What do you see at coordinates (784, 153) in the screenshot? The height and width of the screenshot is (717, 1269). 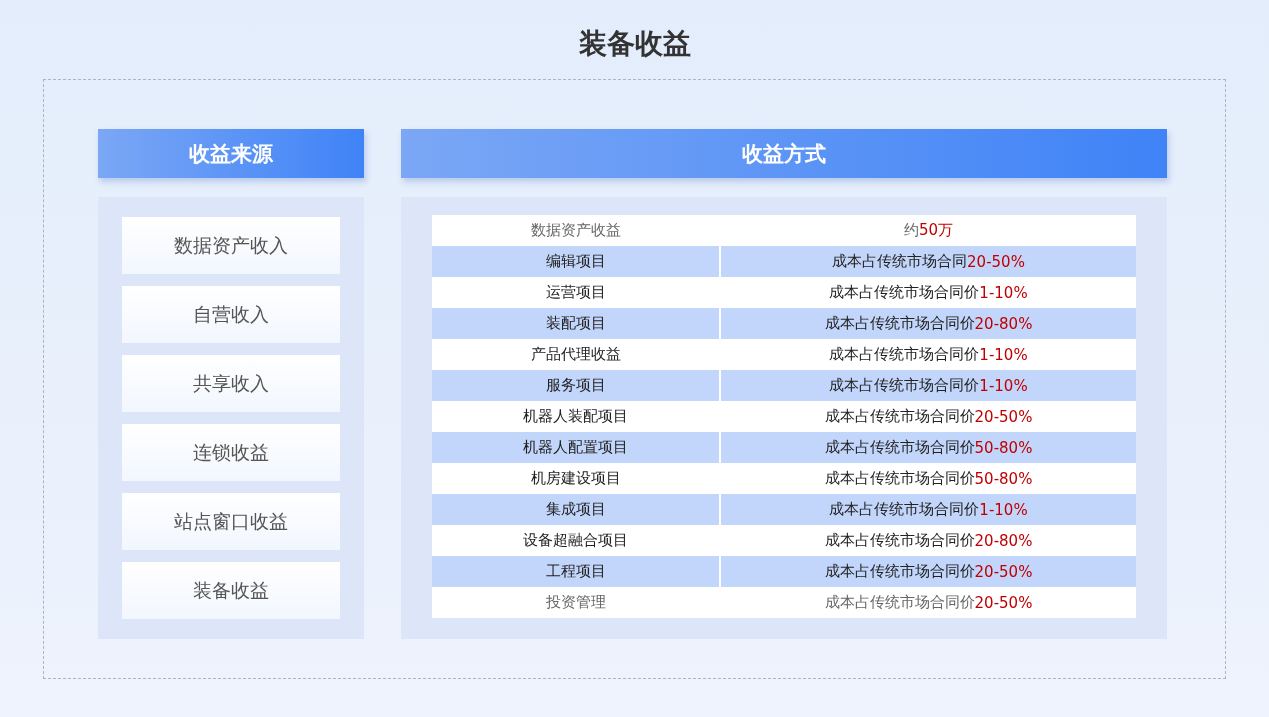 I see `column-header: 收益方式` at bounding box center [784, 153].